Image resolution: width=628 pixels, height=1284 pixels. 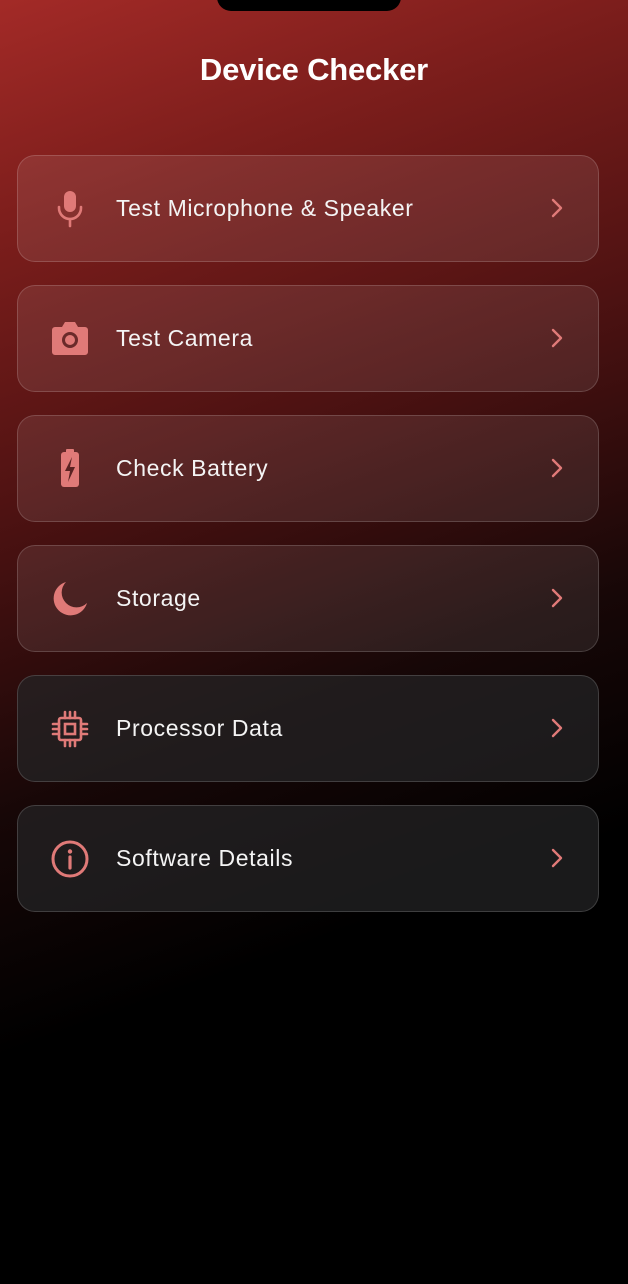 I want to click on battery-charging-icon, so click(x=70, y=469).